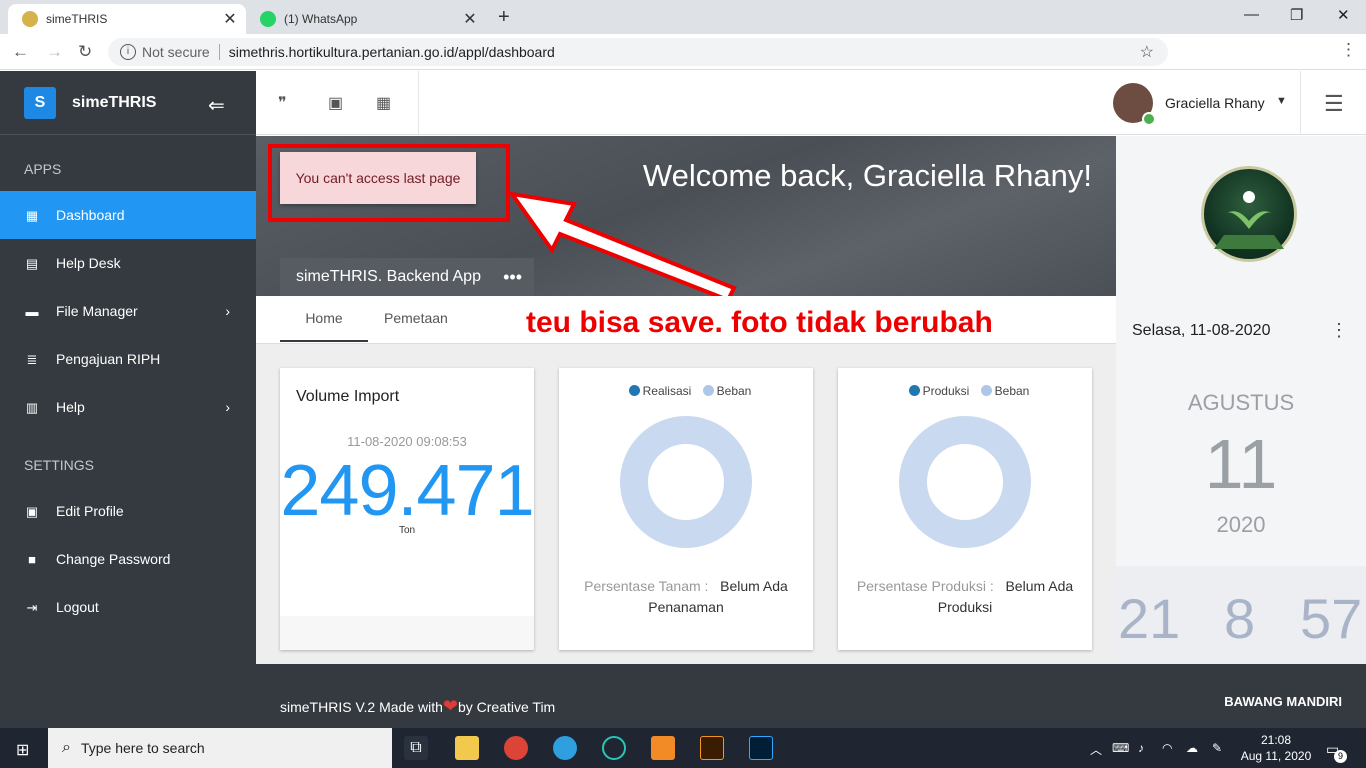  Describe the element at coordinates (965, 597) in the screenshot. I see `persentase-produksi: Persentase Produksi : Belum Ada Produksi` at that location.